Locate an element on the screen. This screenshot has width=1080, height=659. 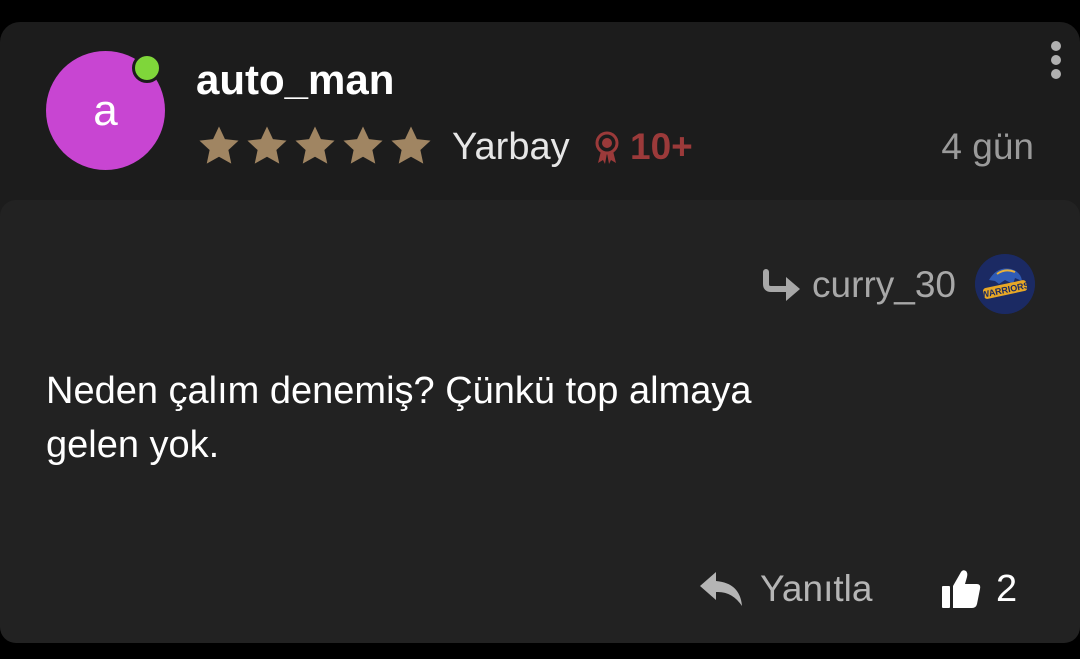
thumbs-up-icon is located at coordinates (961, 589).